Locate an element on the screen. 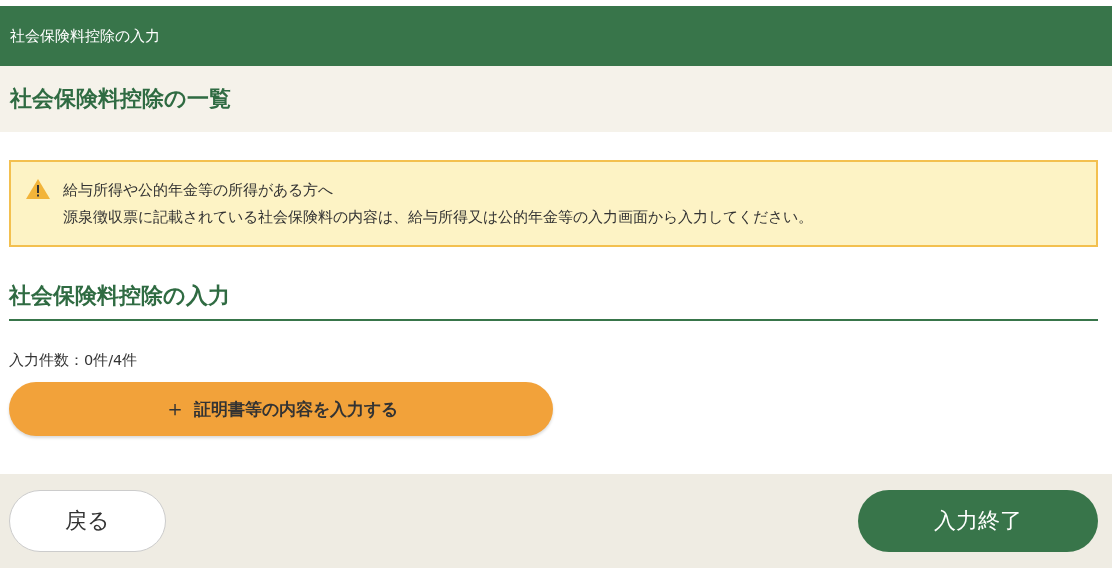  back-button: 戻る is located at coordinates (87, 521).